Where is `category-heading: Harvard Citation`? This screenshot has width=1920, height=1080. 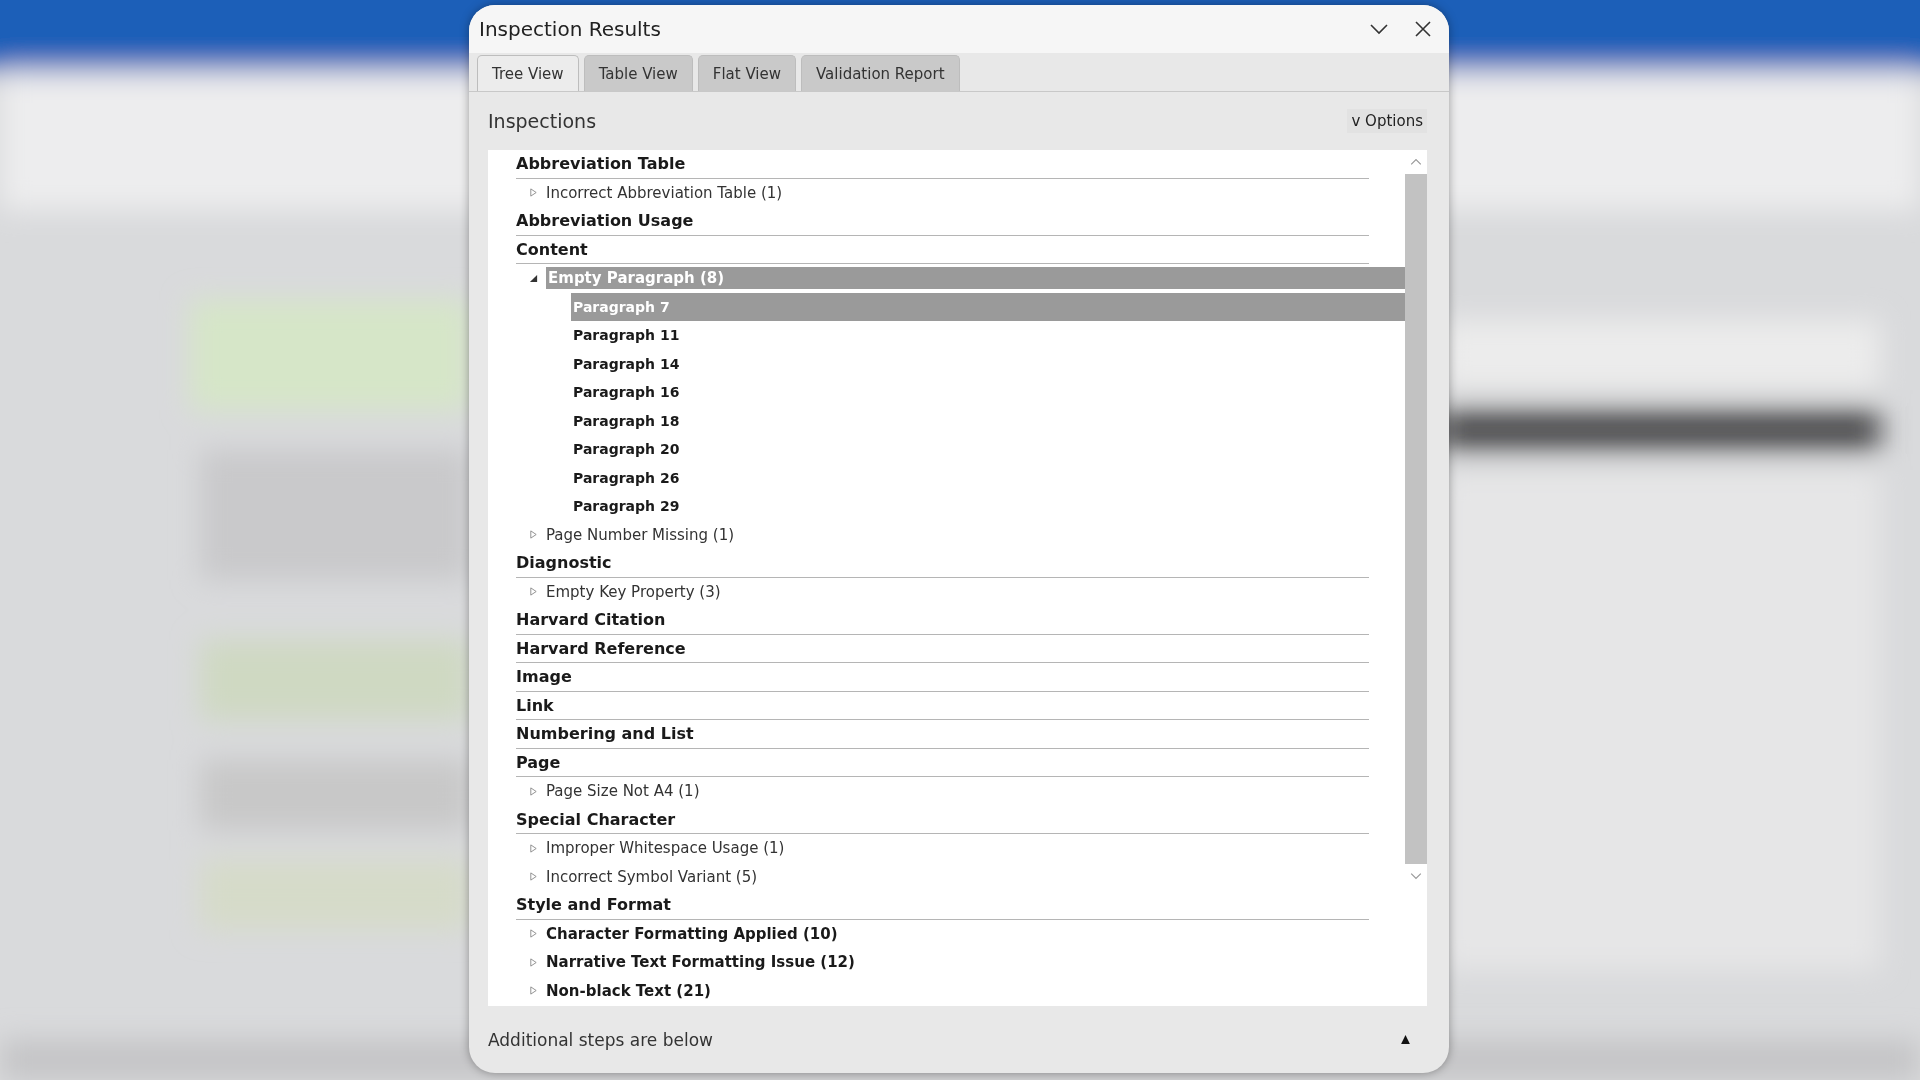 category-heading: Harvard Citation is located at coordinates (942, 620).